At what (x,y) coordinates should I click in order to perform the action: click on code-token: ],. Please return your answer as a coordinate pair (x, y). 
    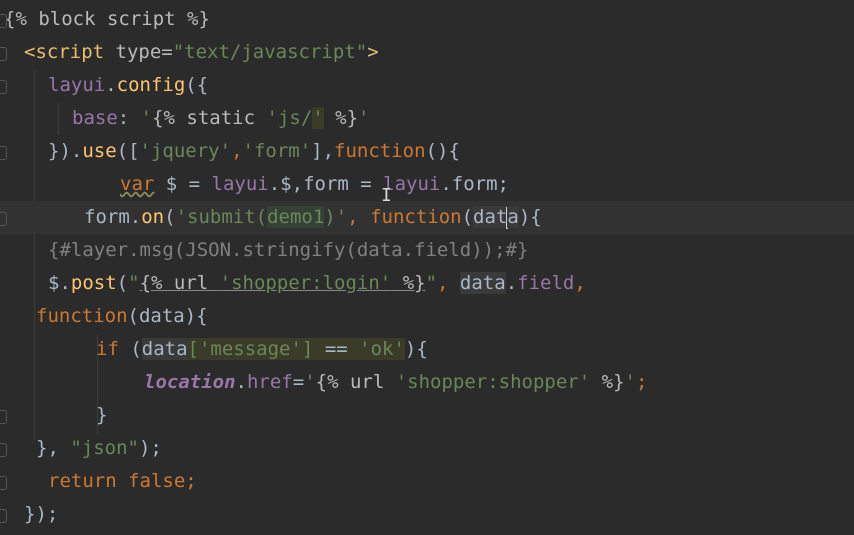
    Looking at the image, I should click on (323, 151).